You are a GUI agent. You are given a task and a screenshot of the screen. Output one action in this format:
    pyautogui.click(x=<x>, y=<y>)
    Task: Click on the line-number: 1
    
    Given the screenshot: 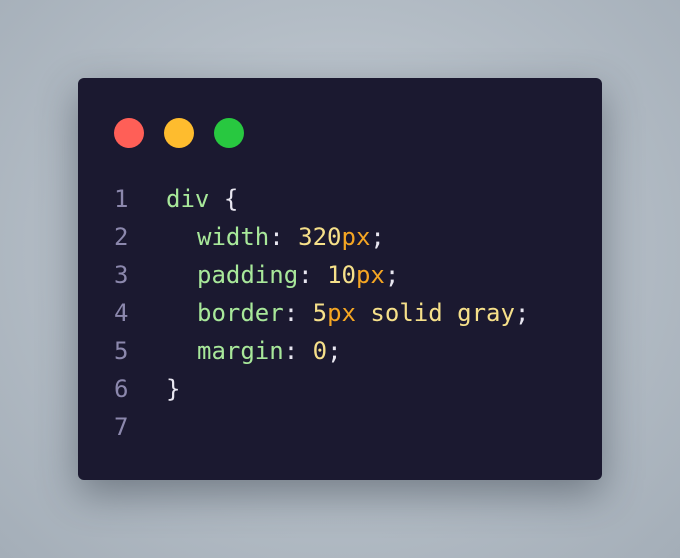 What is the action you would take?
    pyautogui.click(x=121, y=199)
    